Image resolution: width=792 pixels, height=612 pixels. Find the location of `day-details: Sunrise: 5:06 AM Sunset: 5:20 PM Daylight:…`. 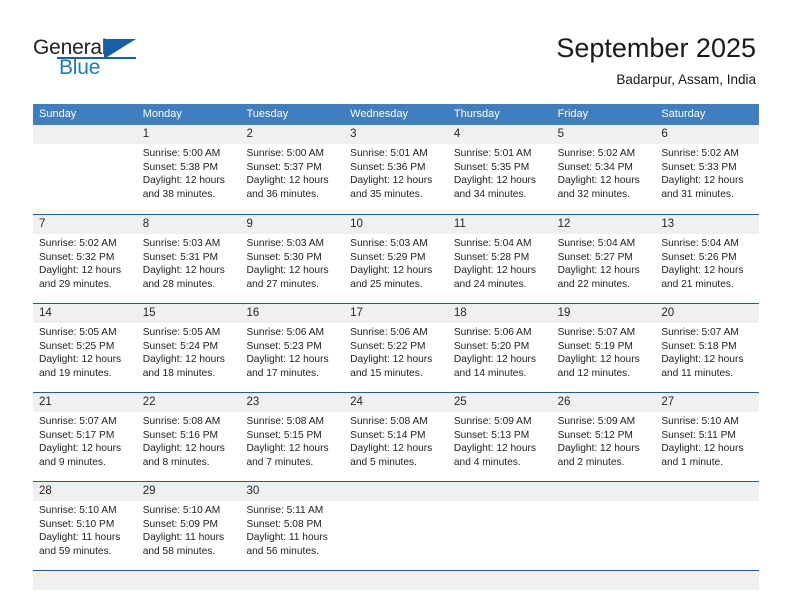

day-details: Sunrise: 5:06 AM Sunset: 5:20 PM Daylight:… is located at coordinates (500, 351).